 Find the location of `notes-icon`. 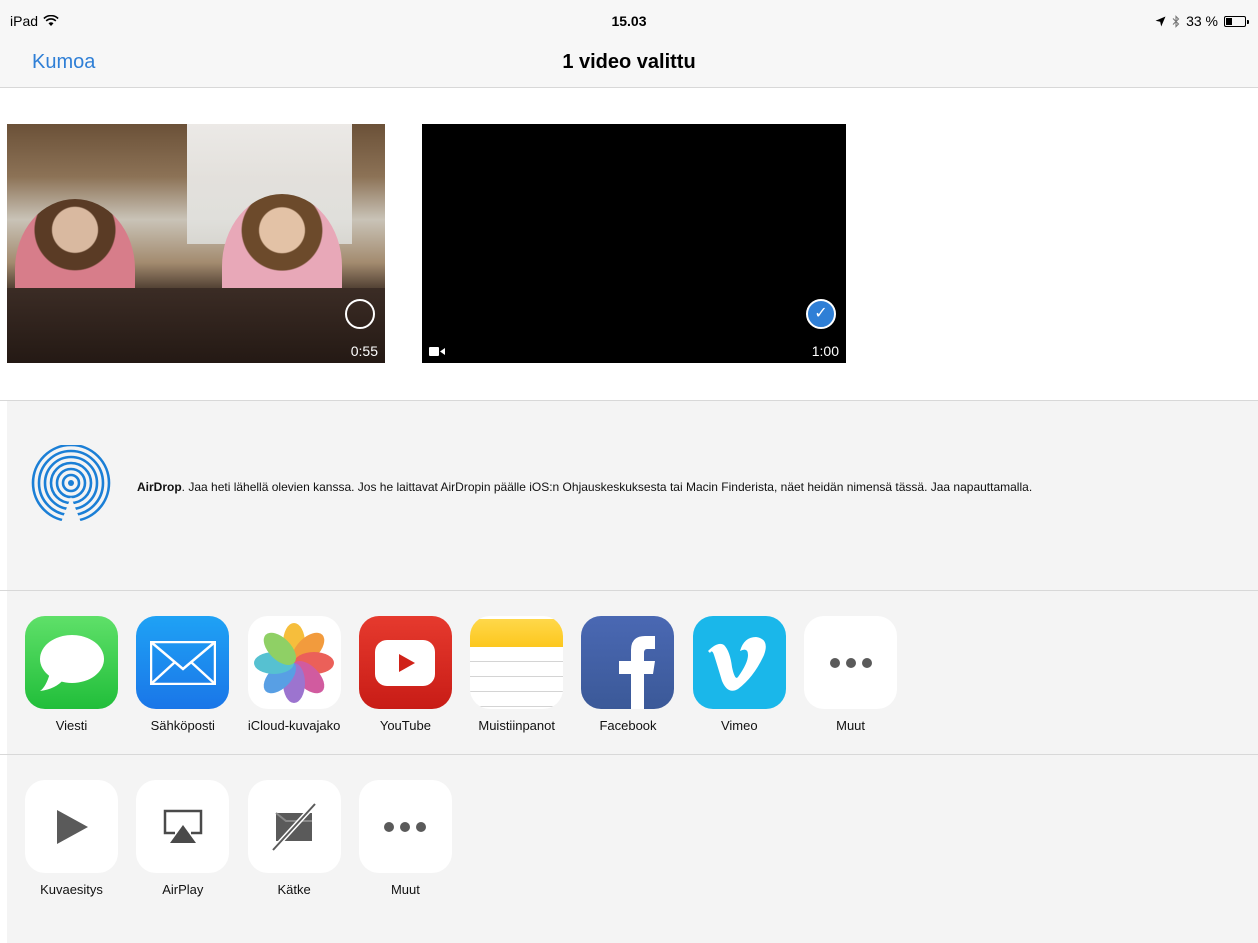

notes-icon is located at coordinates (517, 662).